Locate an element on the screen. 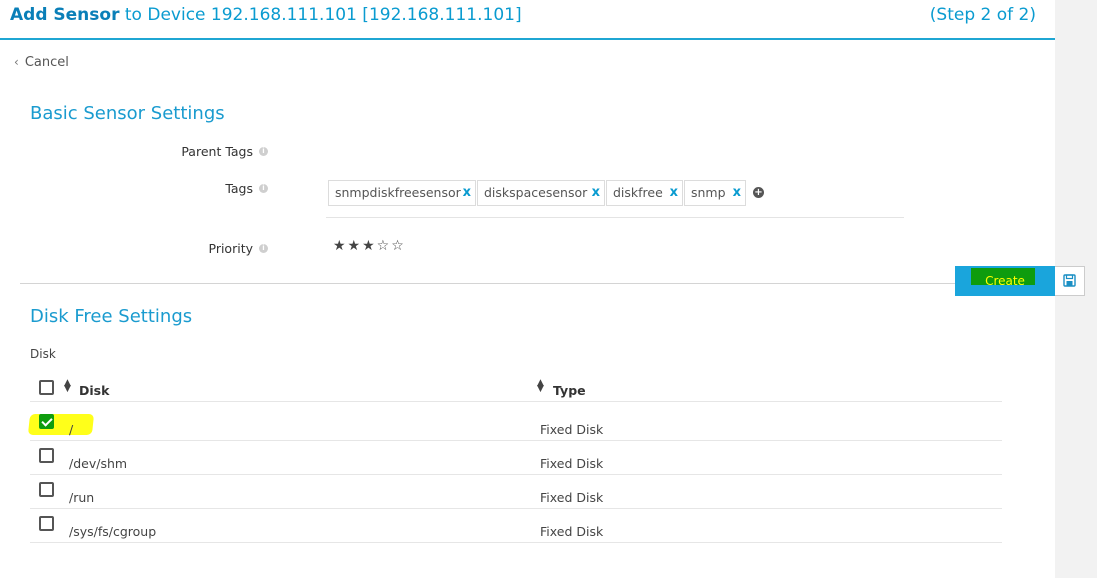 The image size is (1097, 578). tag-chip: diskfree x is located at coordinates (644, 193).